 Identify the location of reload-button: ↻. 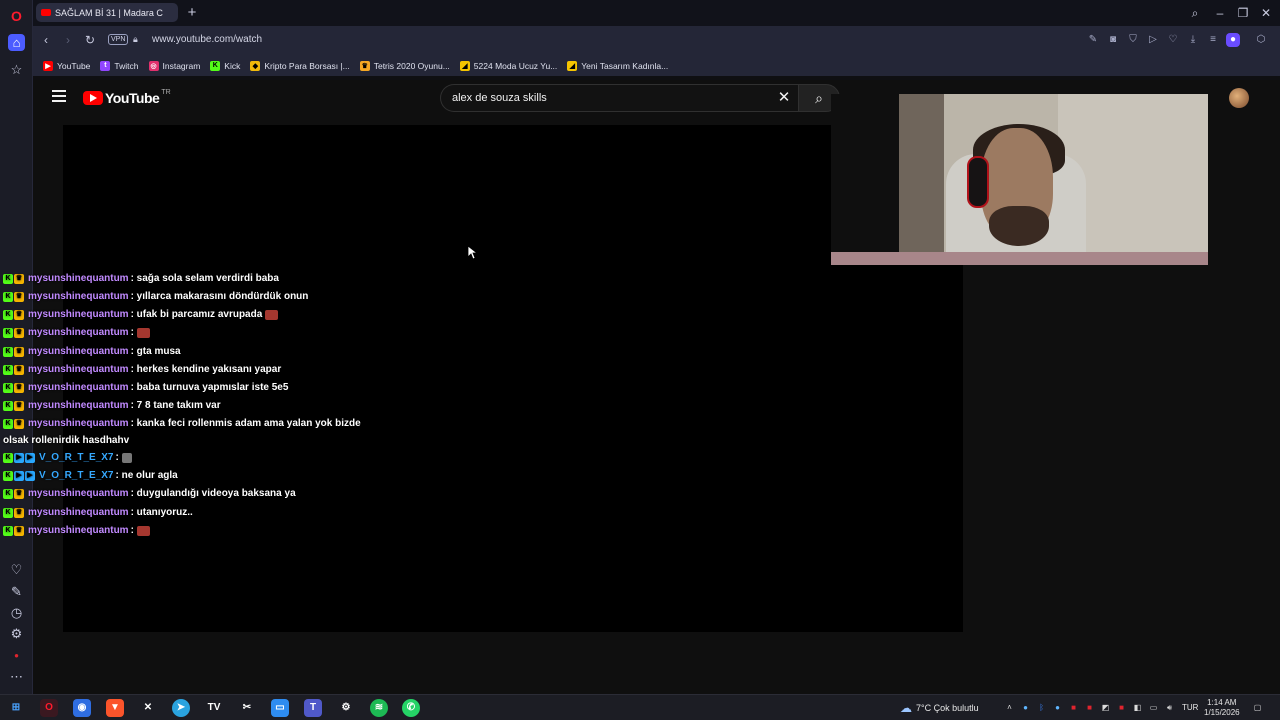
(90, 40).